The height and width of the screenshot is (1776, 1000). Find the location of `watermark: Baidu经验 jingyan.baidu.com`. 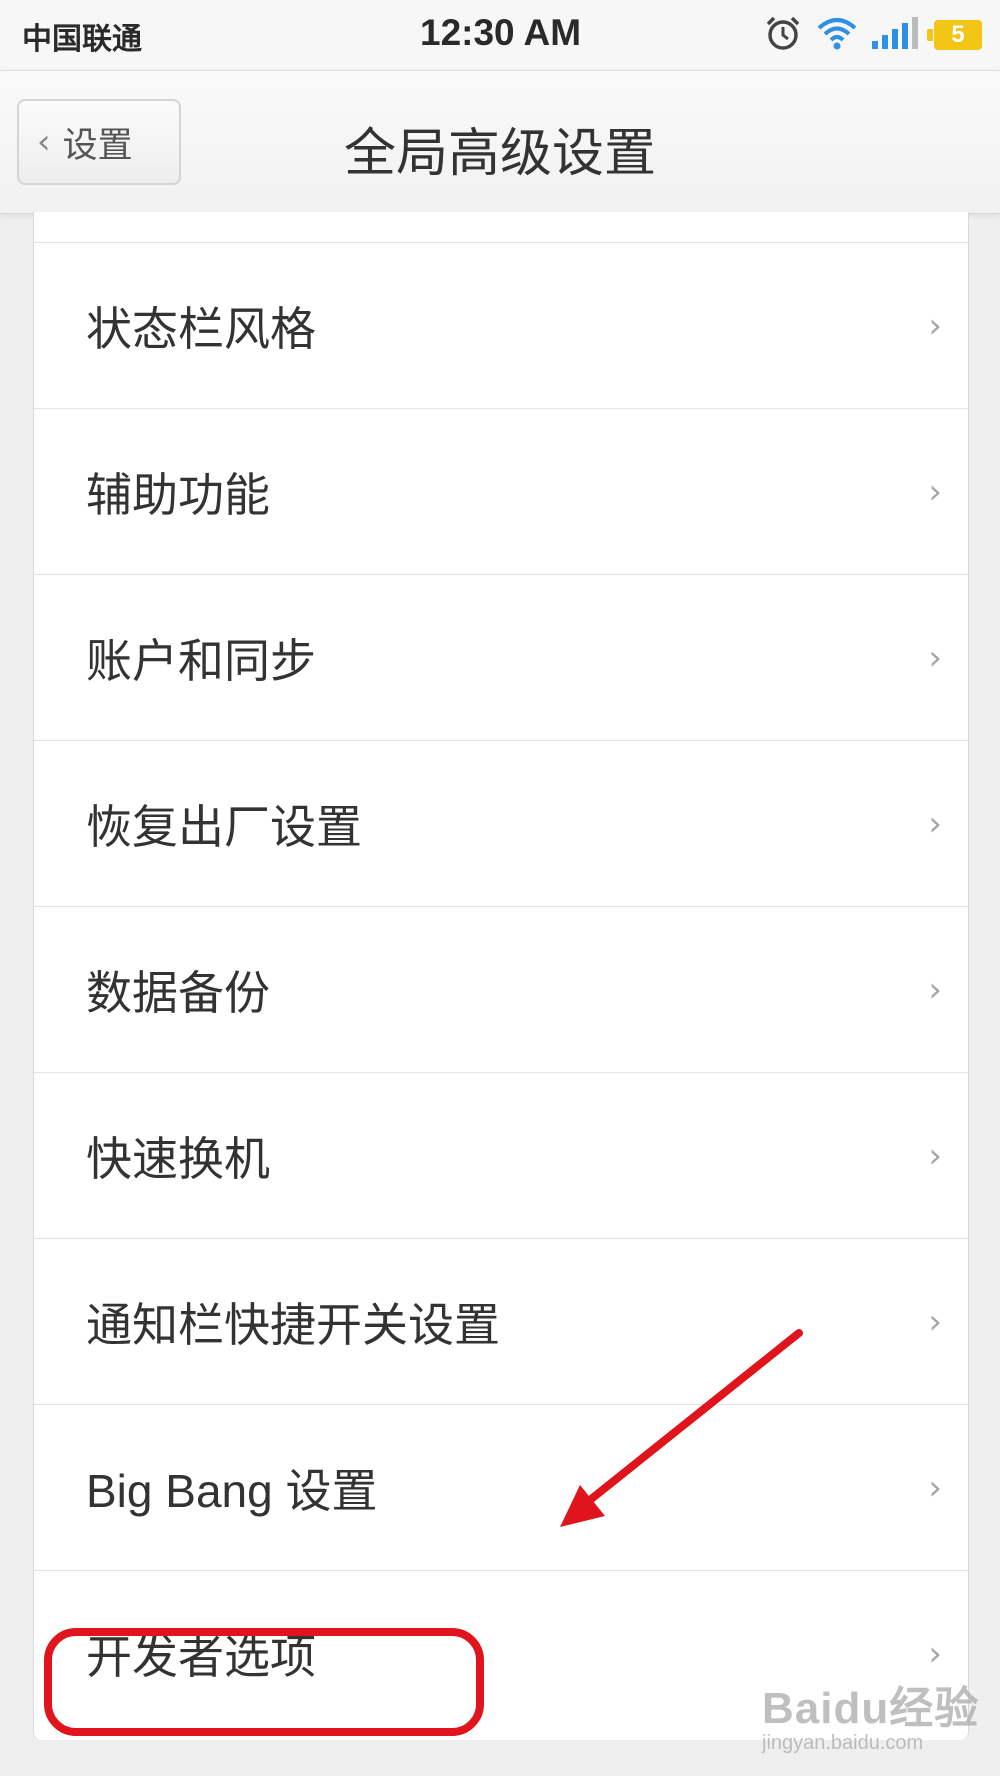

watermark: Baidu经验 jingyan.baidu.com is located at coordinates (870, 1713).